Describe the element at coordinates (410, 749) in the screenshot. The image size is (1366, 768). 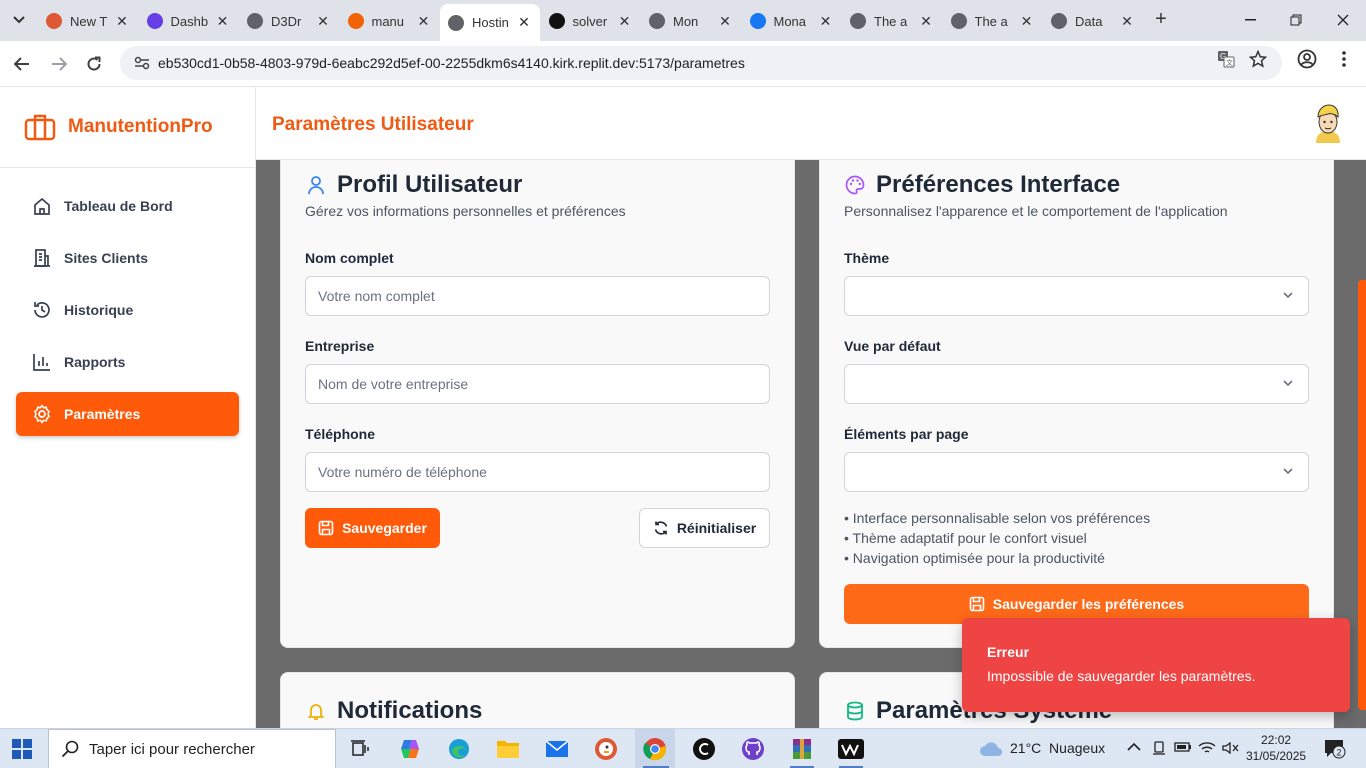
I see `copilot-icon` at that location.